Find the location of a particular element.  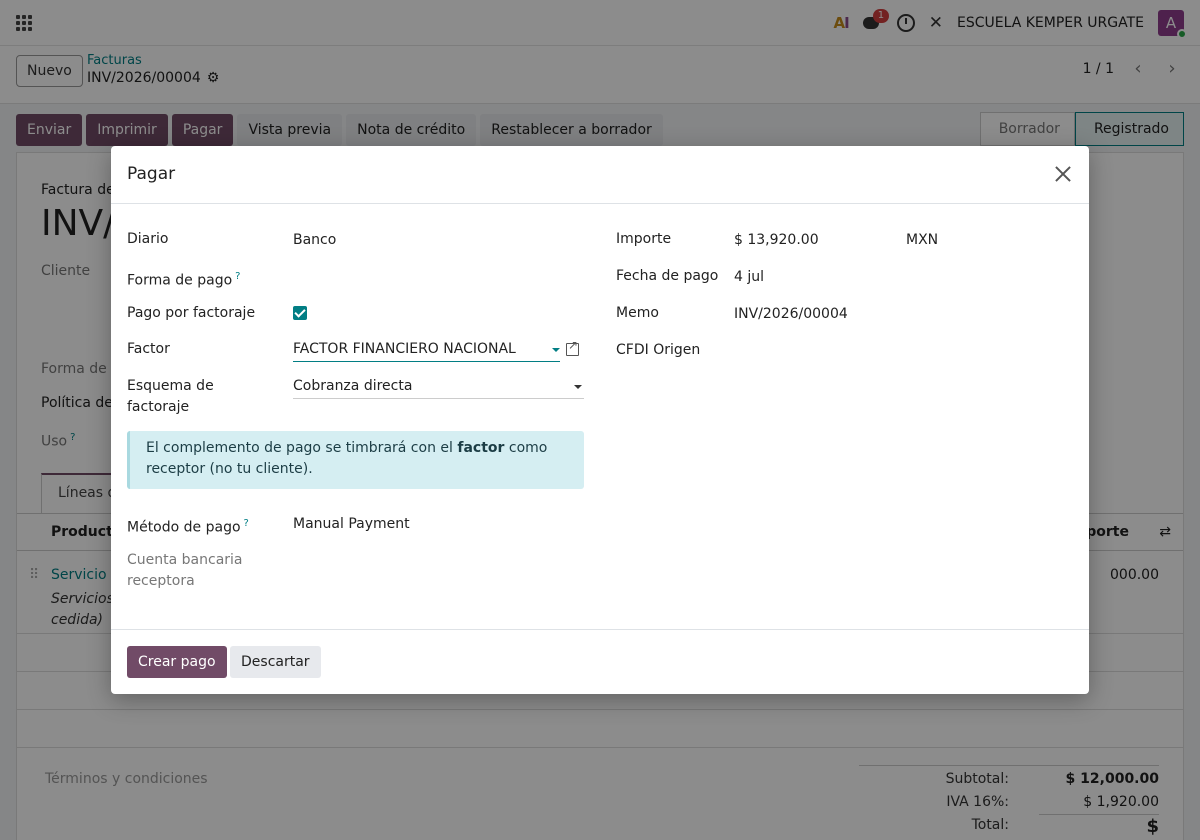

payment-date-label: Fecha de pago is located at coordinates (667, 276).